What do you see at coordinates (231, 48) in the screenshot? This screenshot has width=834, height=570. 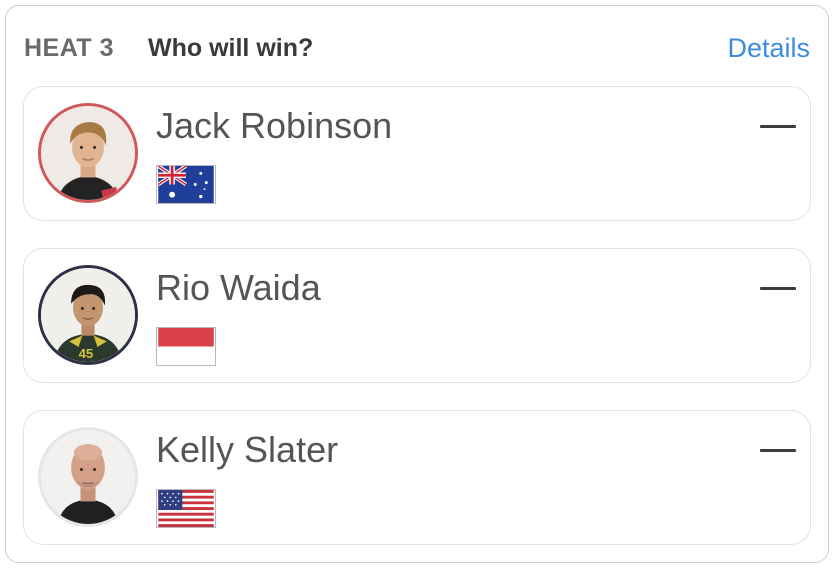 I see `question-title: Who will win?` at bounding box center [231, 48].